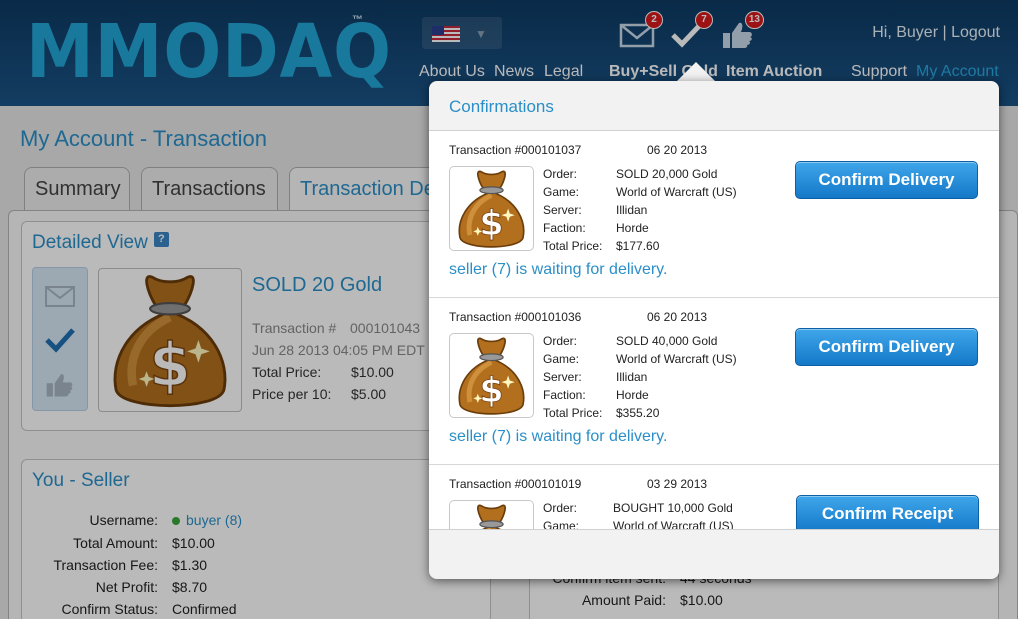 This screenshot has height=619, width=1018. What do you see at coordinates (501, 106) in the screenshot?
I see `popup-title: Confirmations` at bounding box center [501, 106].